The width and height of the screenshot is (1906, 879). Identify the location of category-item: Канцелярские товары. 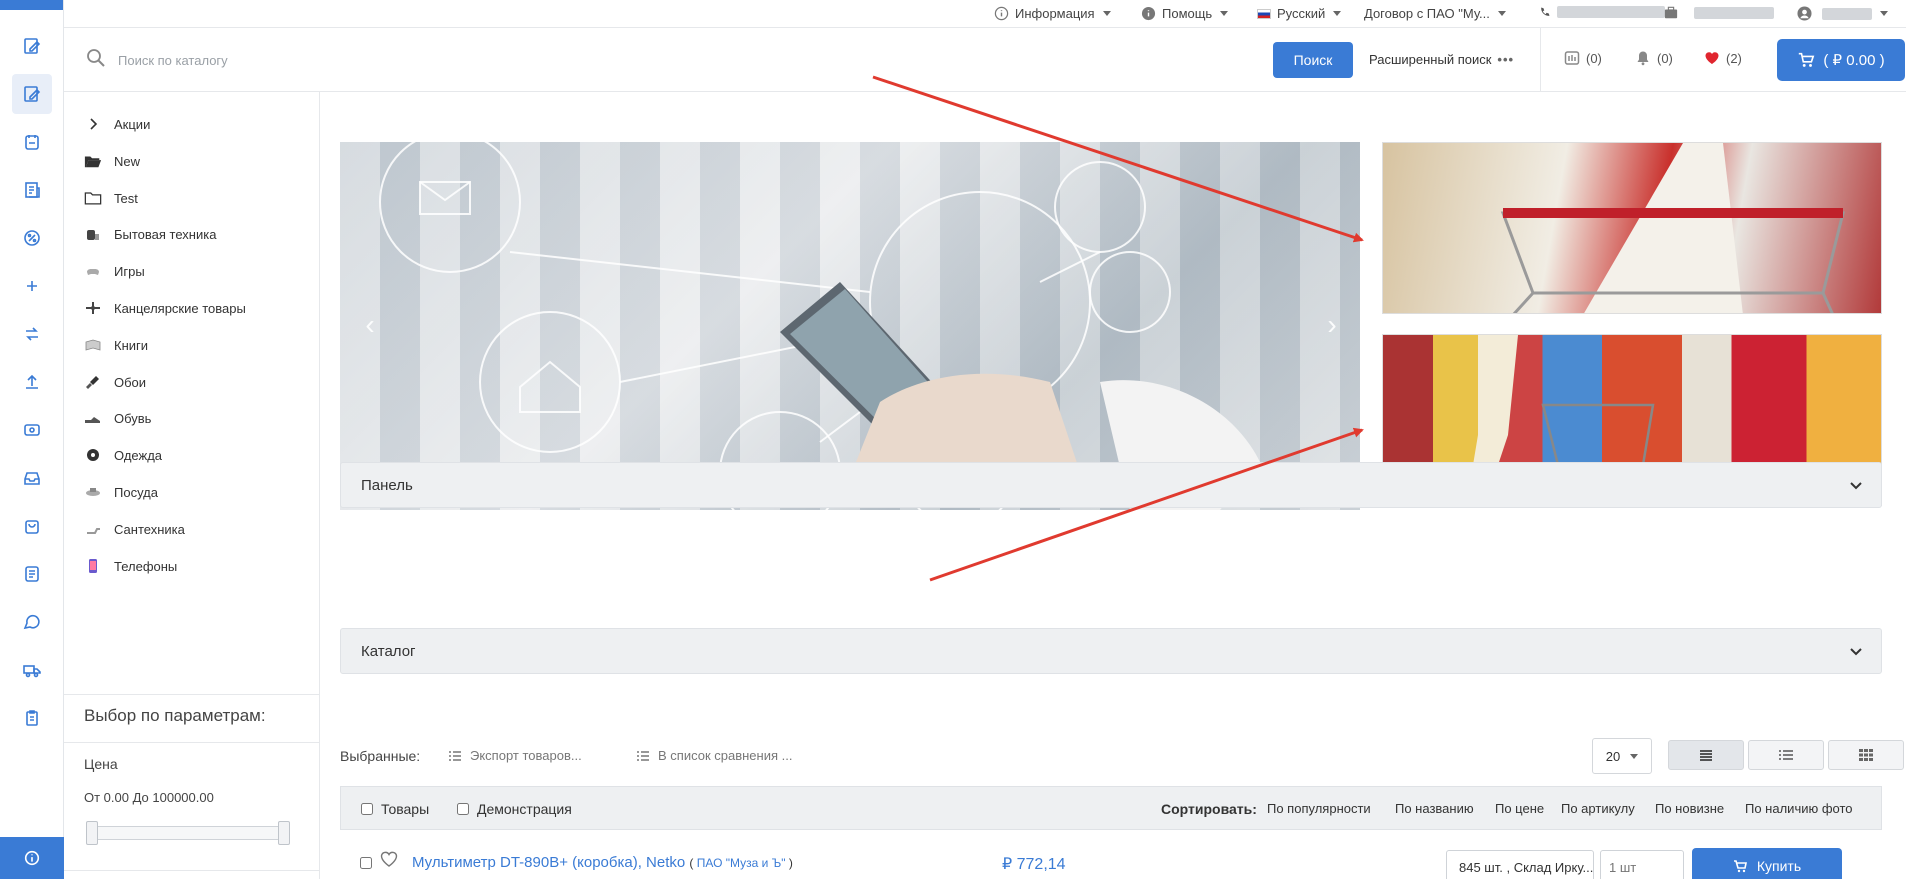
(165, 308).